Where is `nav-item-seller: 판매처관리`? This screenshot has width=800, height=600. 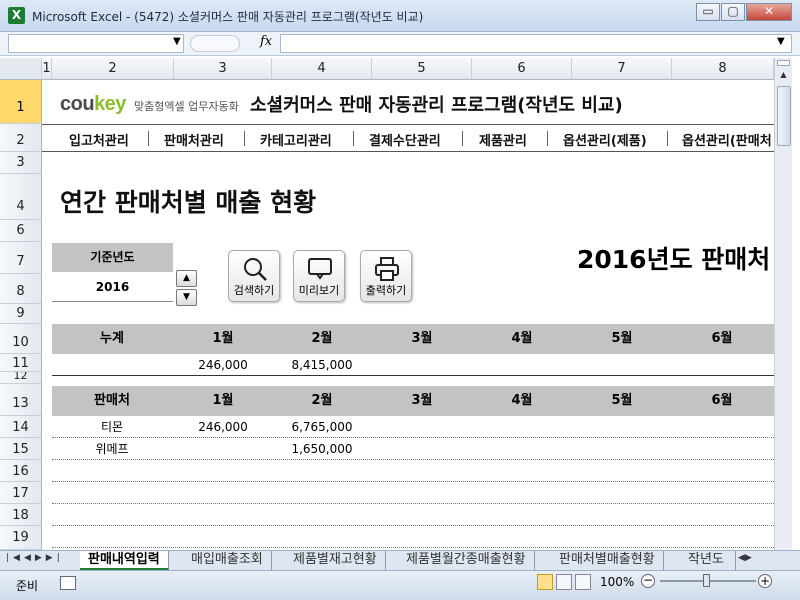 nav-item-seller: 판매처관리 is located at coordinates (194, 139).